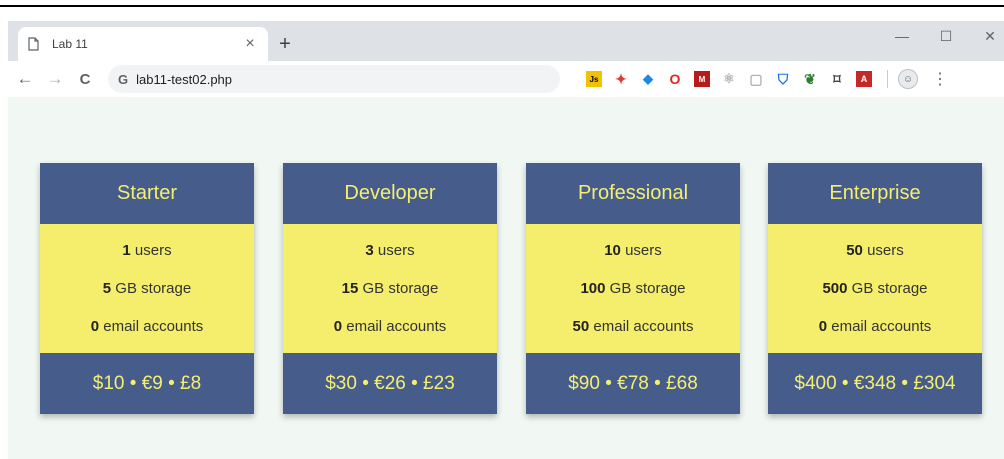 The image size is (1004, 459). Describe the element at coordinates (875, 250) in the screenshot. I see `feature-users: 50 users` at that location.